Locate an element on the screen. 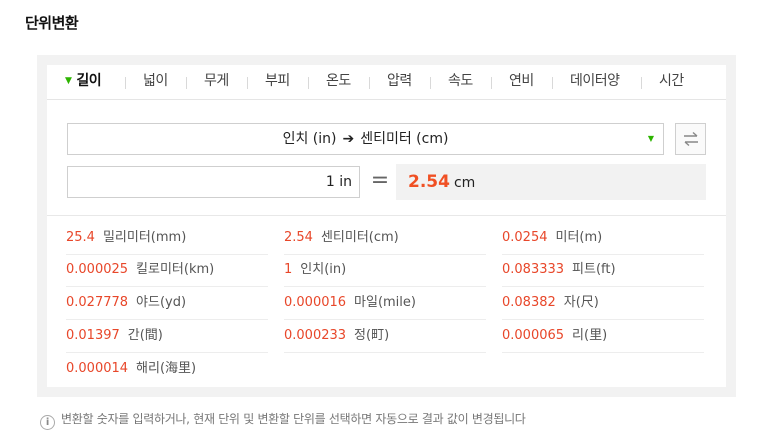 The image size is (758, 446). conversion-unit: 야드(yd) is located at coordinates (161, 302).